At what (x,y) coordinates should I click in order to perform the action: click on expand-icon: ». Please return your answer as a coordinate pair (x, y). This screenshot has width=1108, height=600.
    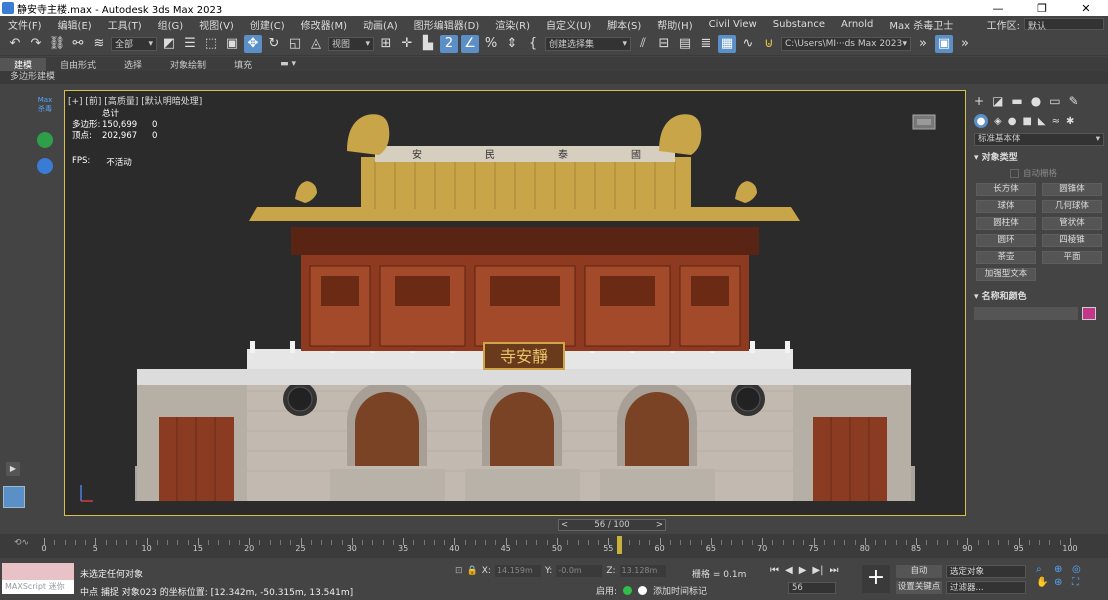
    Looking at the image, I should click on (965, 44).